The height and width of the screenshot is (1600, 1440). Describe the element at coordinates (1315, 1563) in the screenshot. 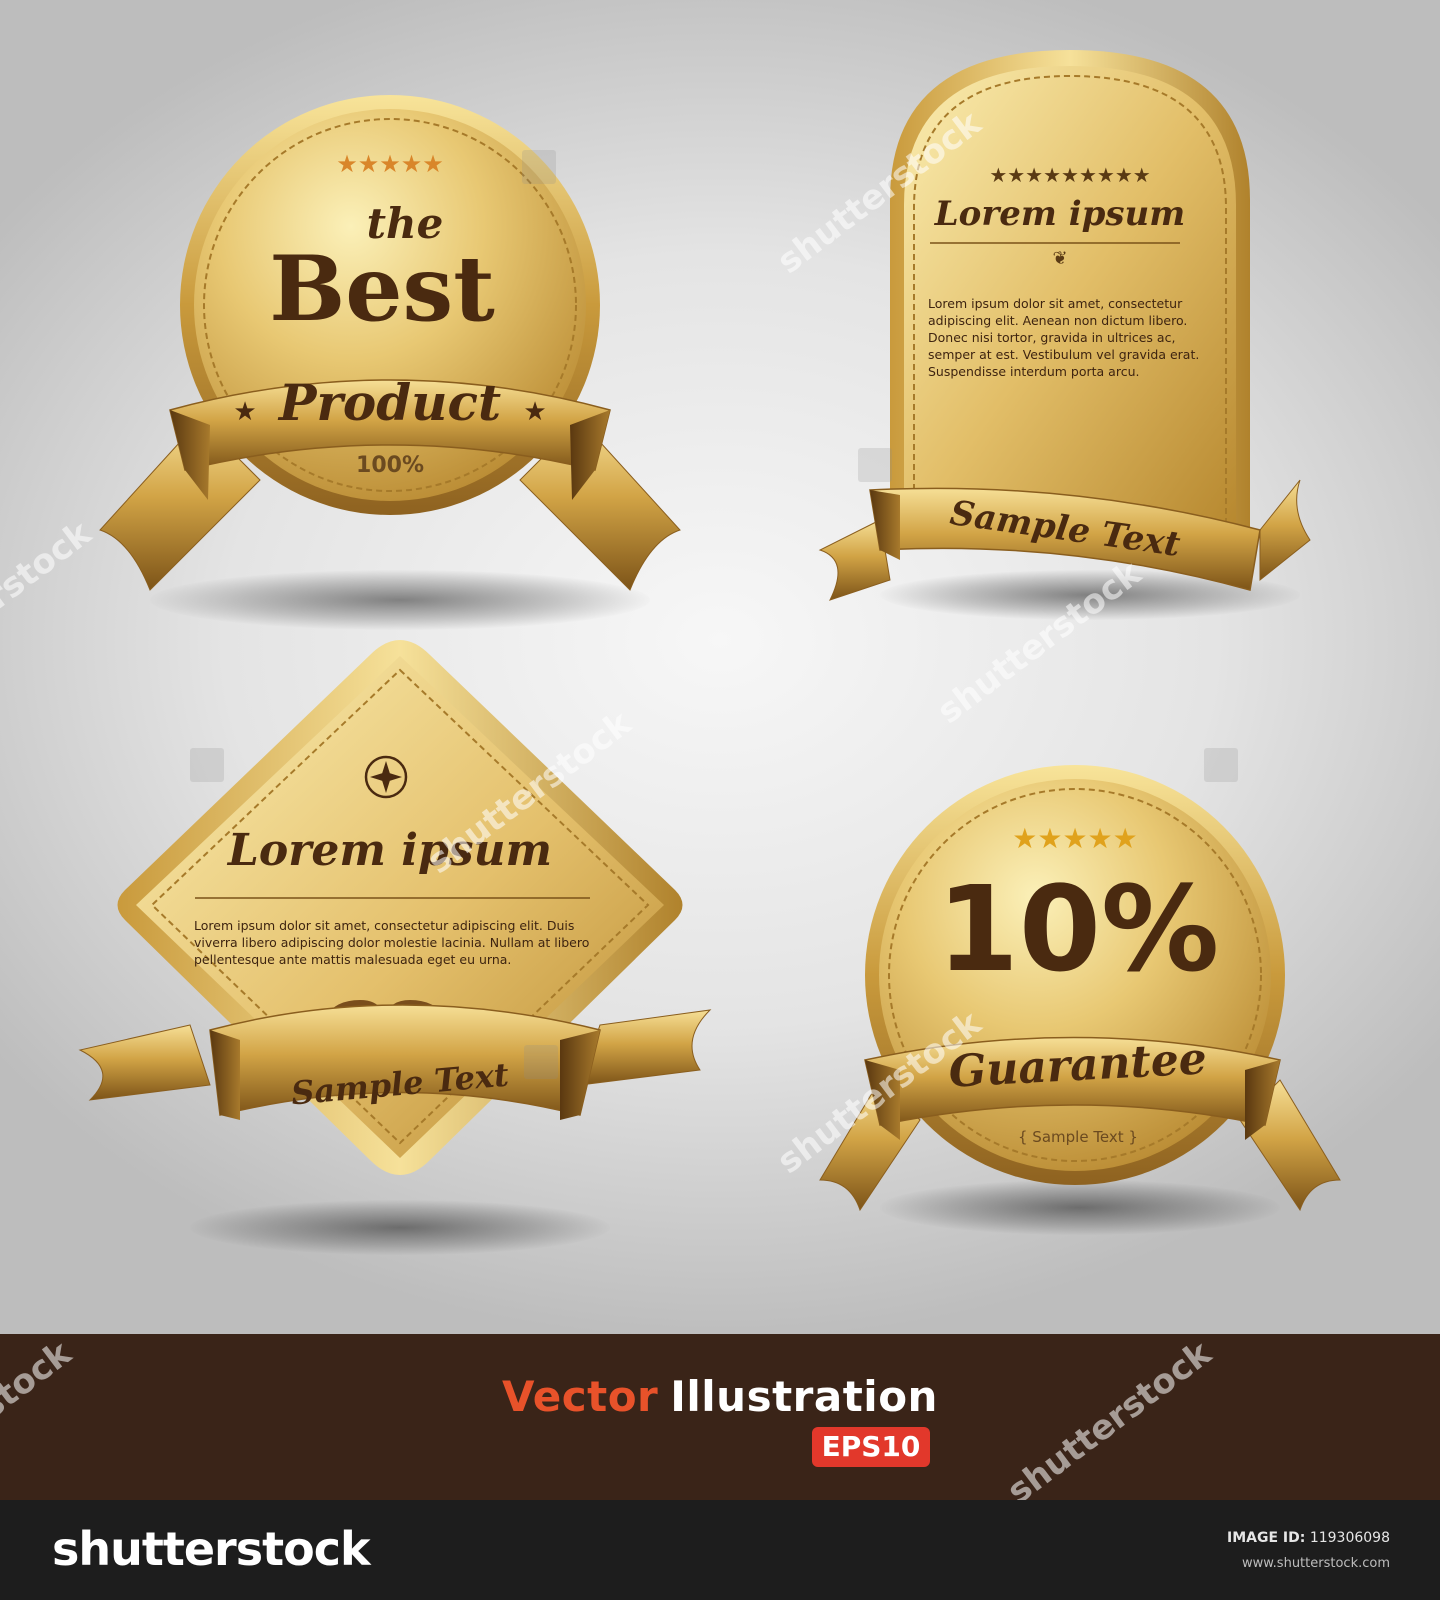

I see `site-url: www.shutterstock.com` at that location.